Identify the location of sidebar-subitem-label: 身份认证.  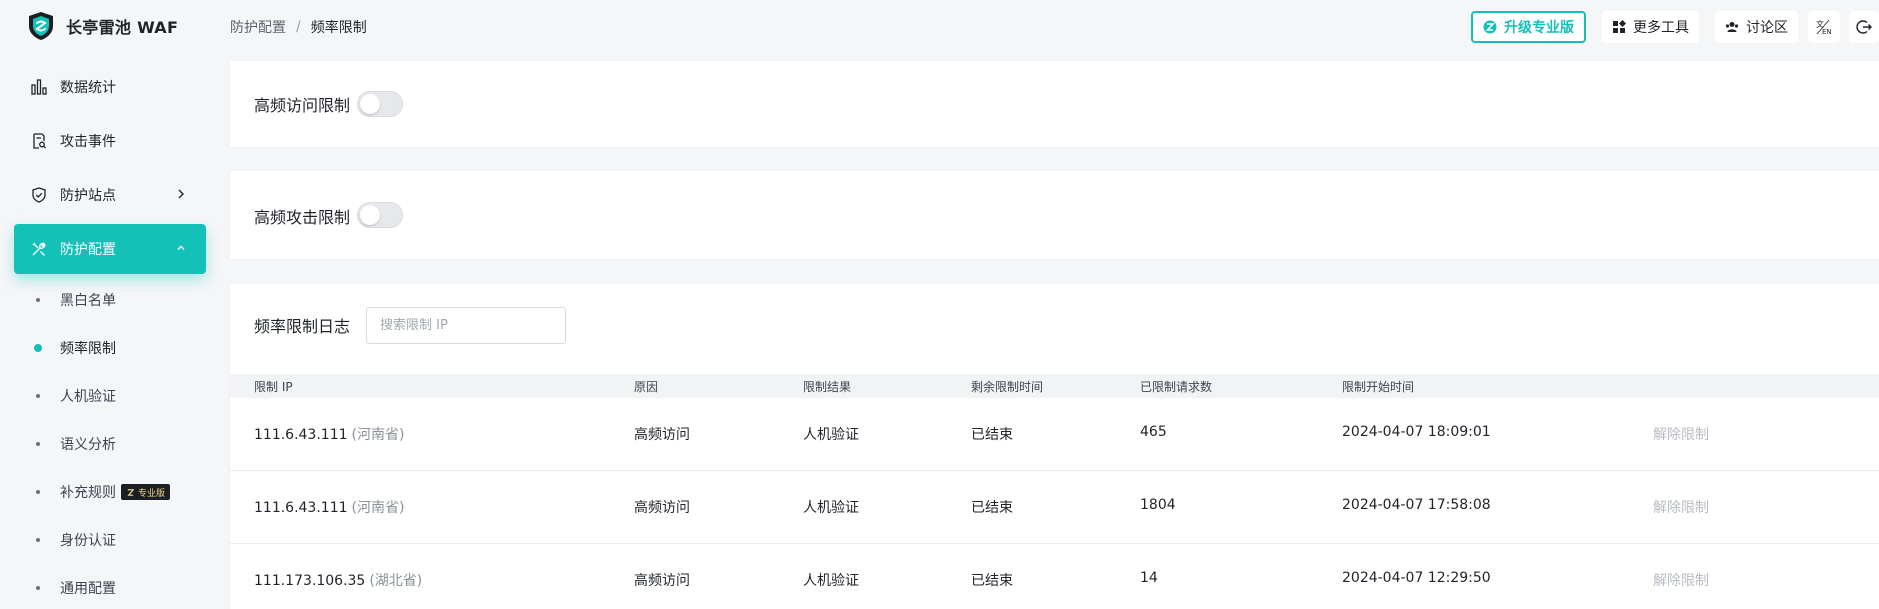
(88, 541).